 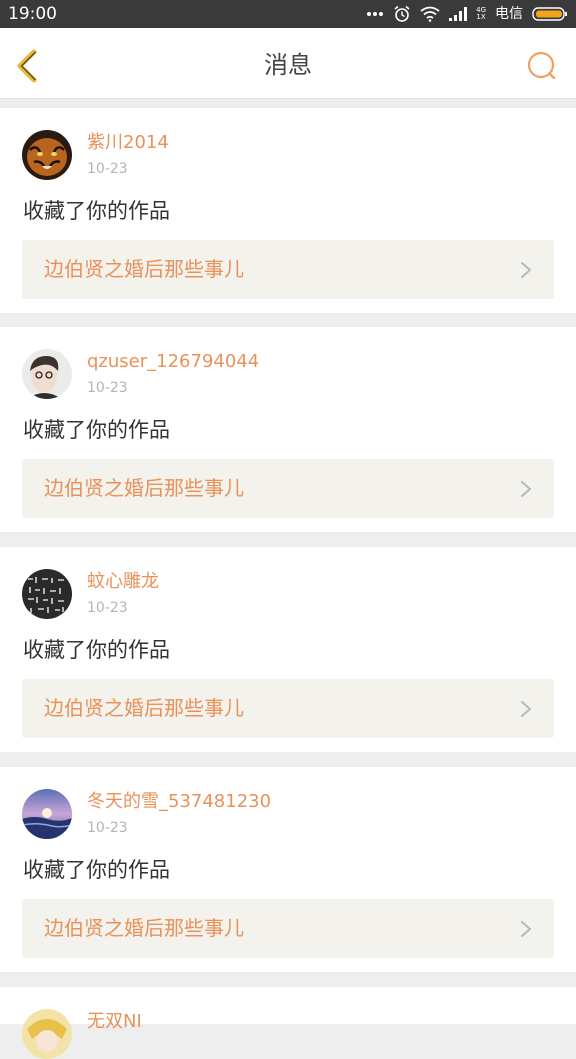 I want to click on username: 无双NI, so click(x=114, y=1022).